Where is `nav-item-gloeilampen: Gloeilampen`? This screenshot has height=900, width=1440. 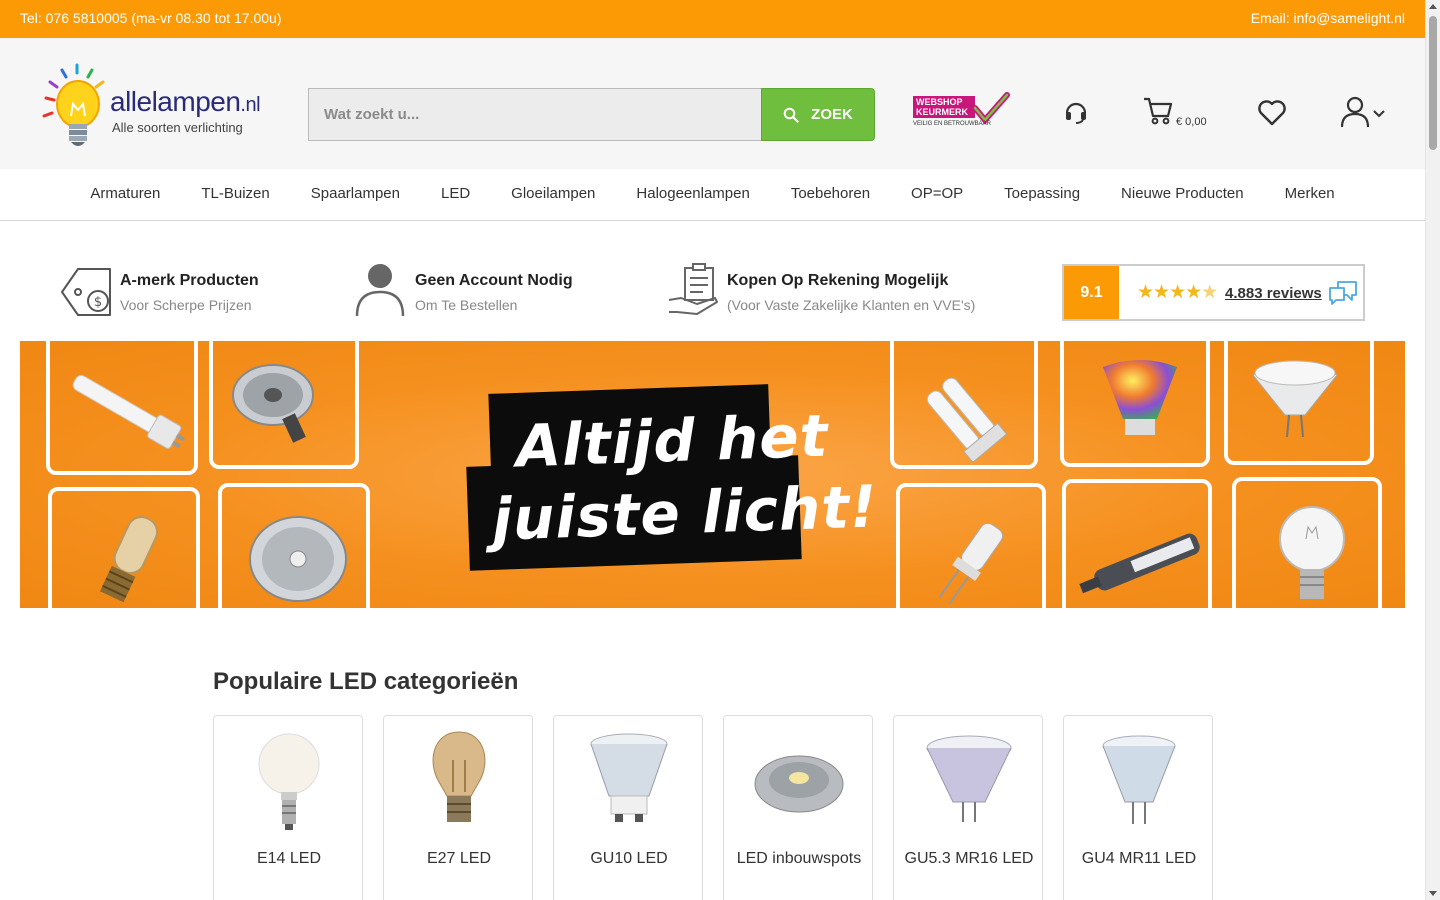 nav-item-gloeilampen: Gloeilampen is located at coordinates (553, 194).